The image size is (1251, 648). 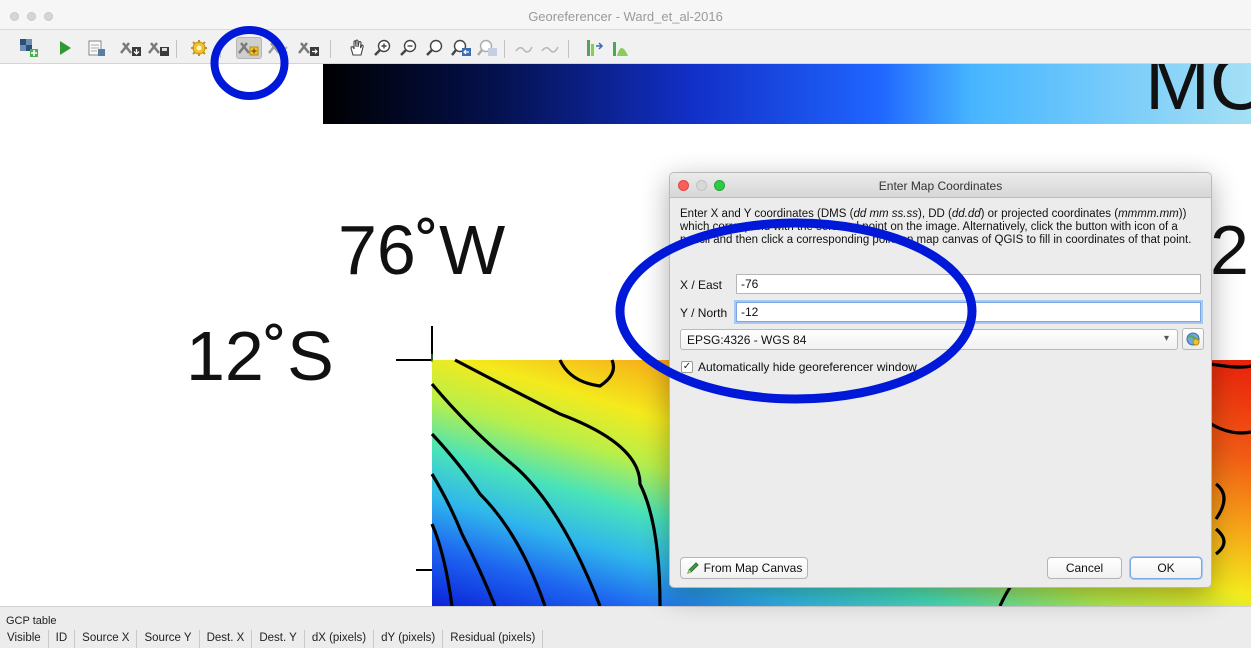 What do you see at coordinates (487, 48) in the screenshot?
I see `zoom-next-icon` at bounding box center [487, 48].